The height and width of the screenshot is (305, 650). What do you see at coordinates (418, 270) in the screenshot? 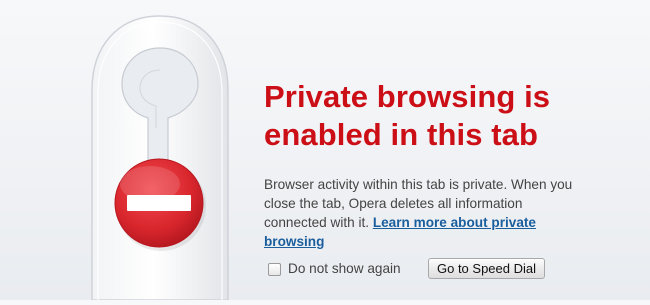
I see `page-actions: Do not show again Go to Speed Dial` at bounding box center [418, 270].